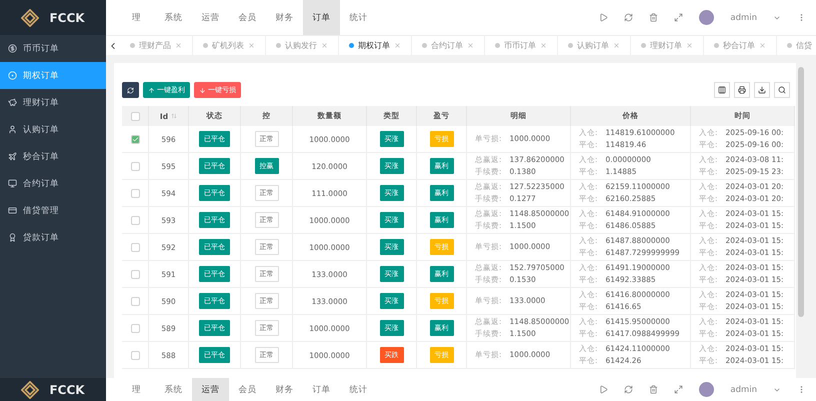 This screenshot has width=816, height=401. What do you see at coordinates (12, 210) in the screenshot?
I see `card-icon` at bounding box center [12, 210].